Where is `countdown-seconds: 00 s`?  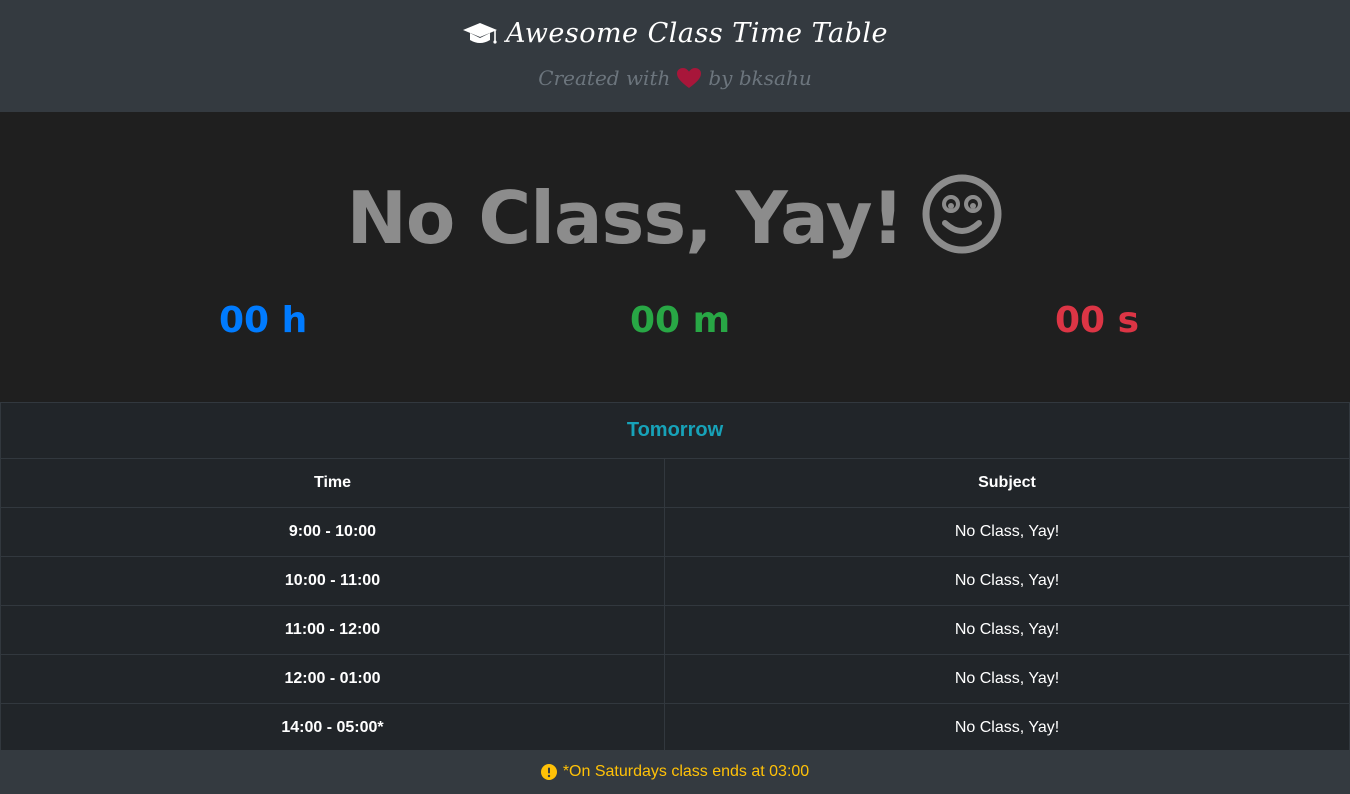
countdown-seconds: 00 s is located at coordinates (1097, 320).